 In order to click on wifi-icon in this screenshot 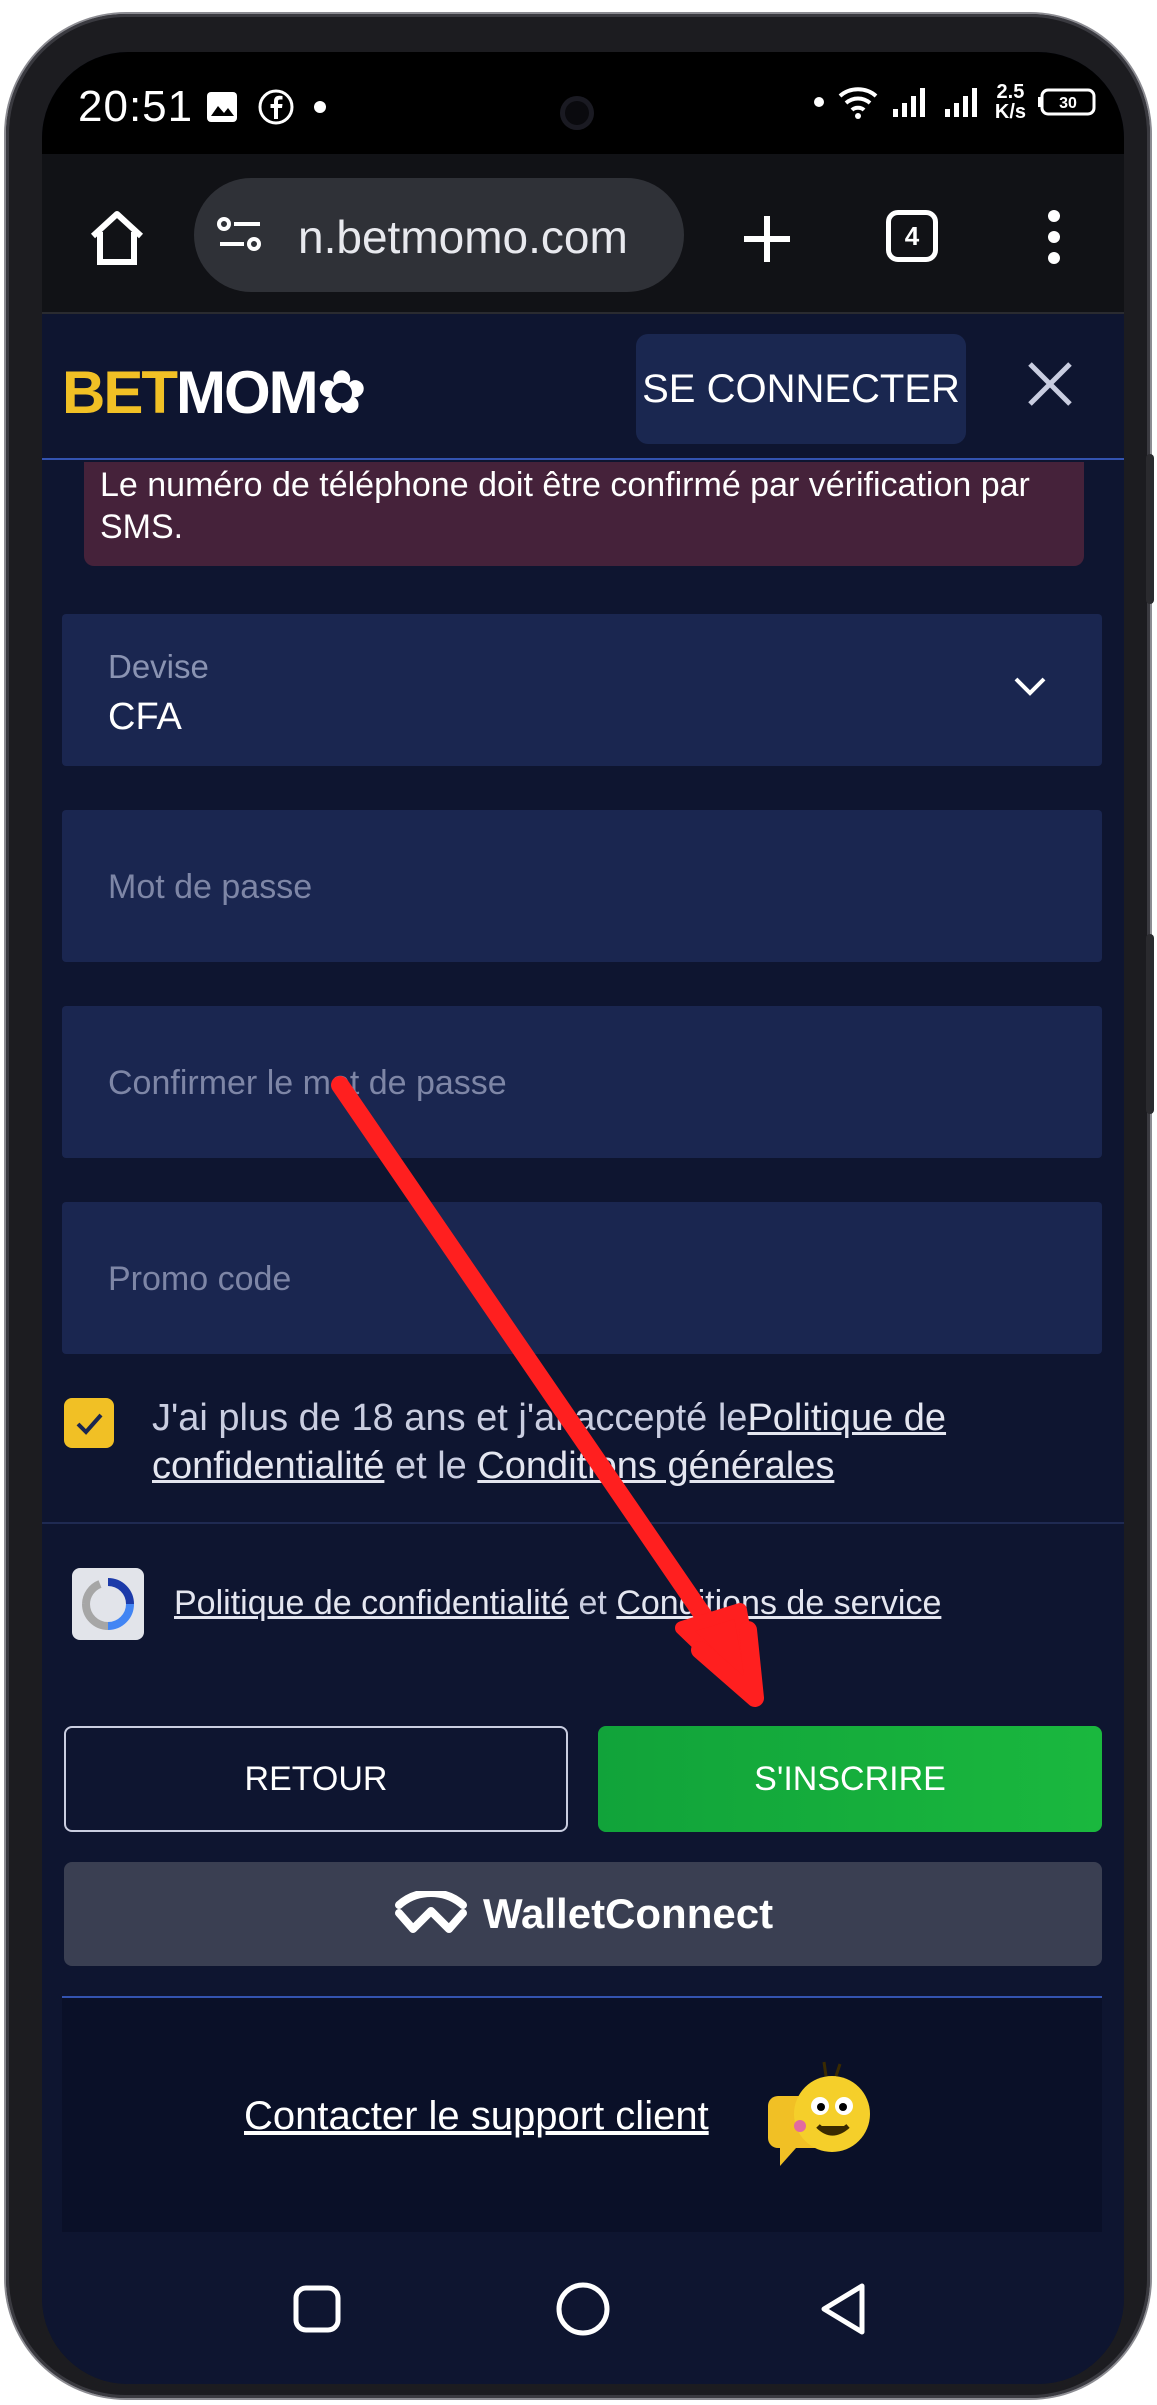, I will do `click(858, 103)`.